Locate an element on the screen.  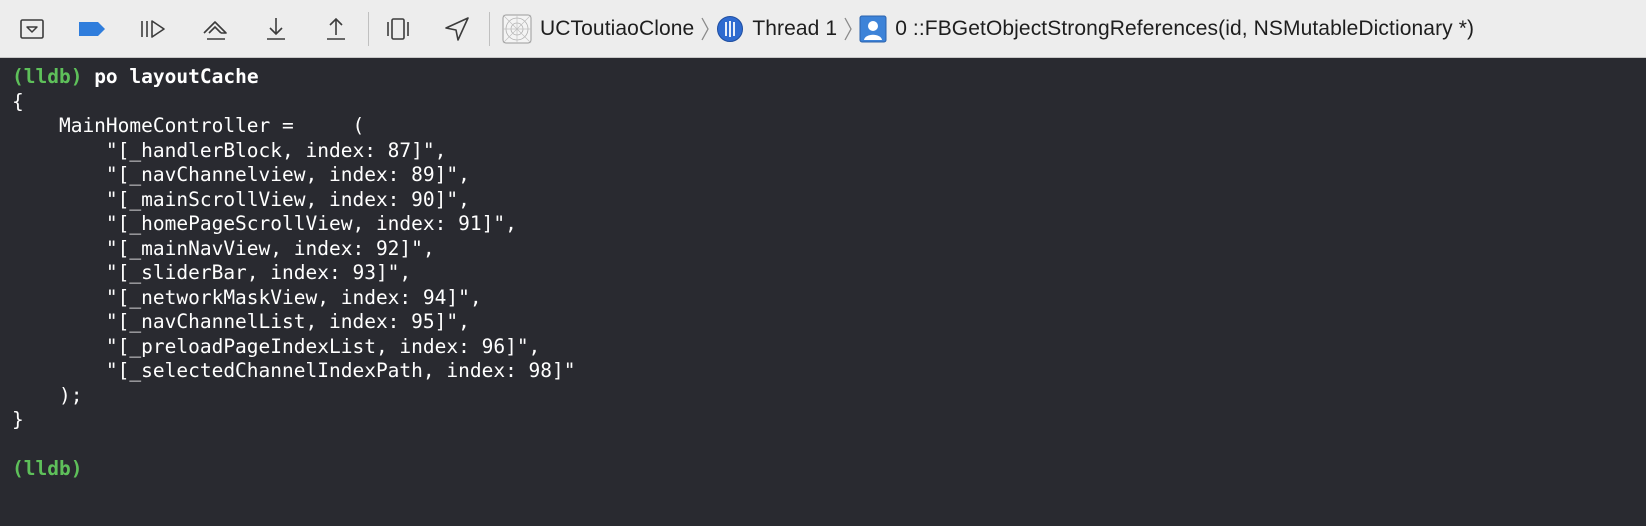
console-output-line: } is located at coordinates (18, 419).